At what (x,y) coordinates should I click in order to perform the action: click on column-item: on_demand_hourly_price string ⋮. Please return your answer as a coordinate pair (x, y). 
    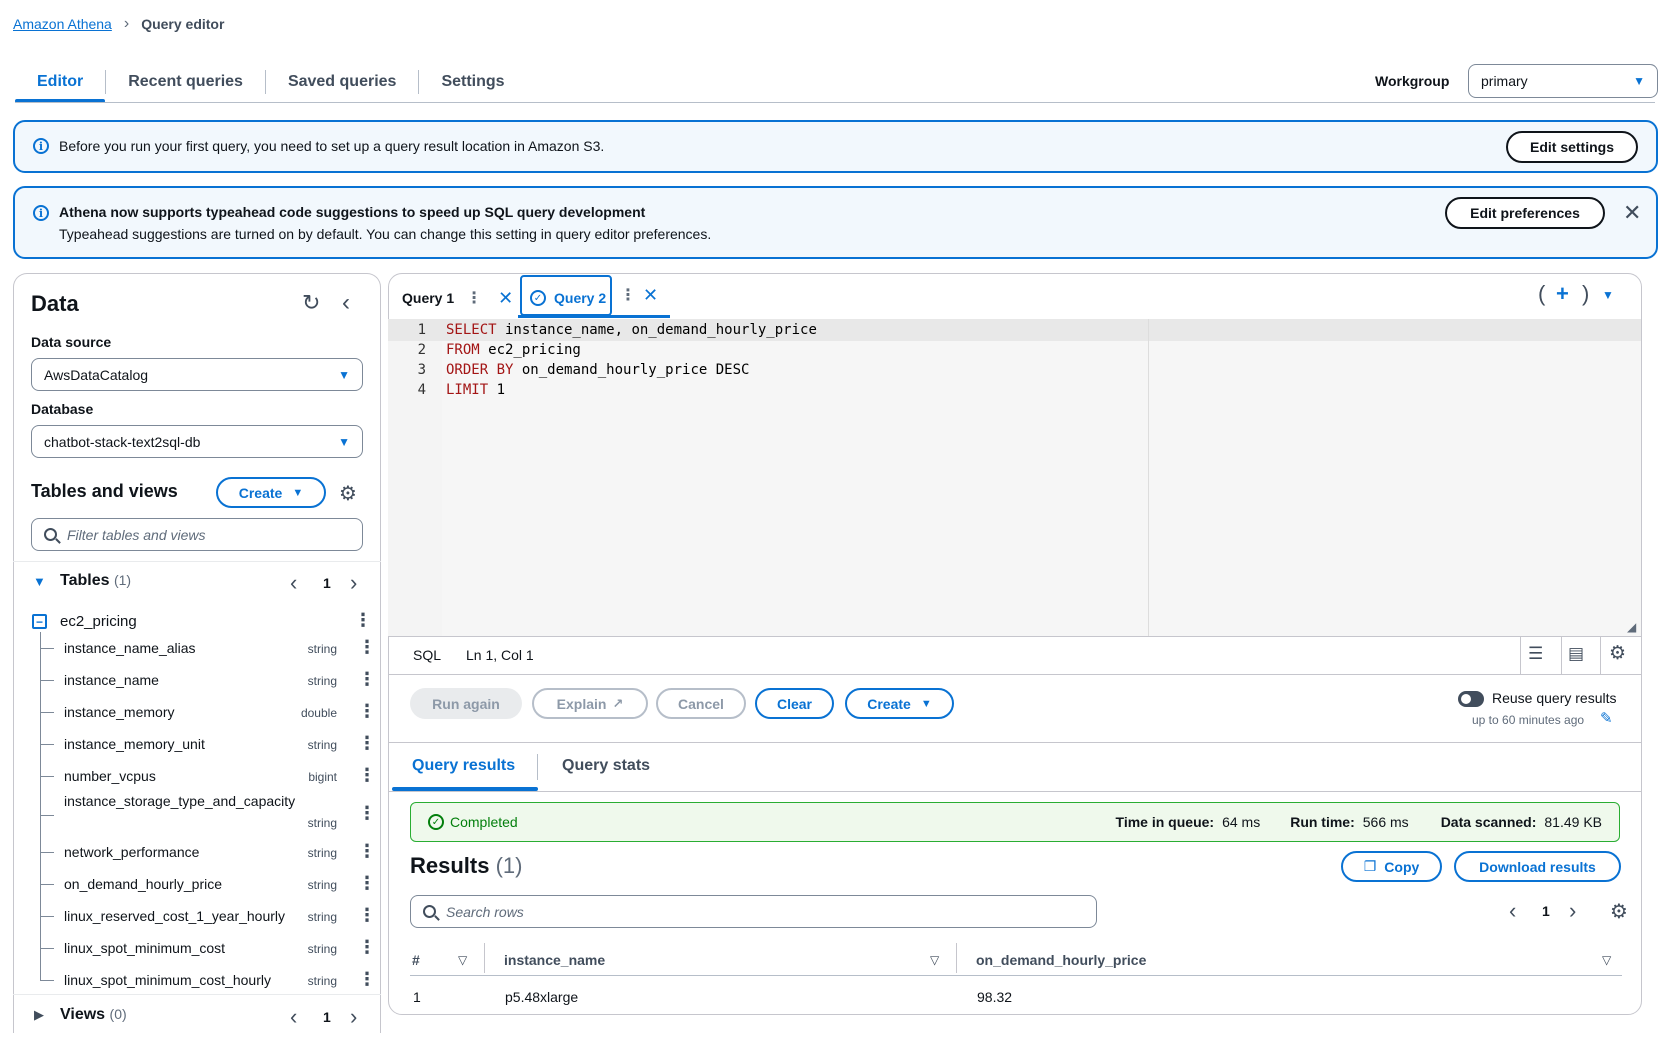
    Looking at the image, I should click on (218, 884).